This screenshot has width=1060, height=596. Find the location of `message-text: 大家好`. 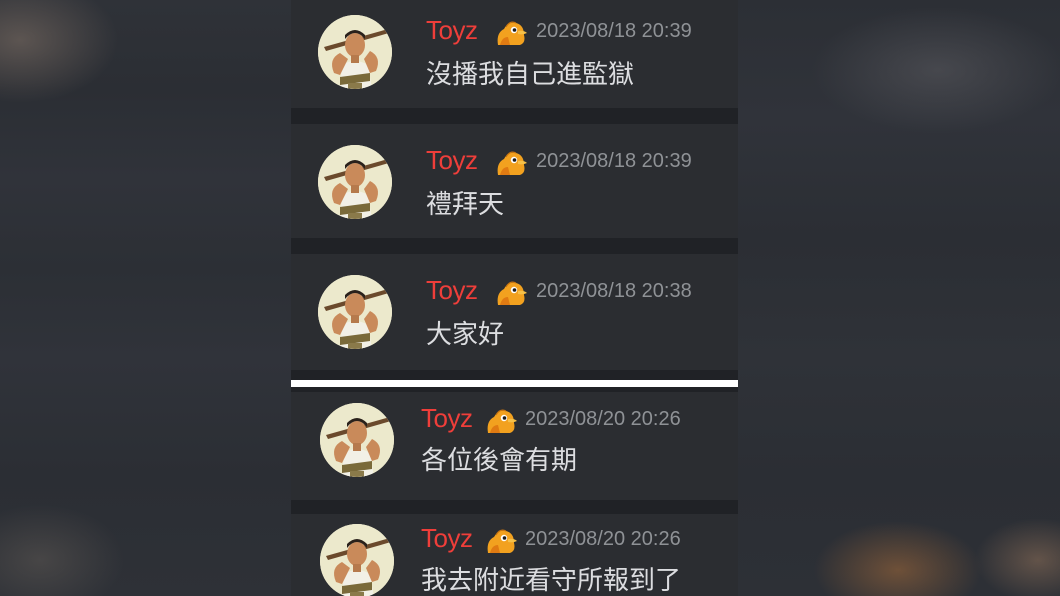

message-text: 大家好 is located at coordinates (465, 335).